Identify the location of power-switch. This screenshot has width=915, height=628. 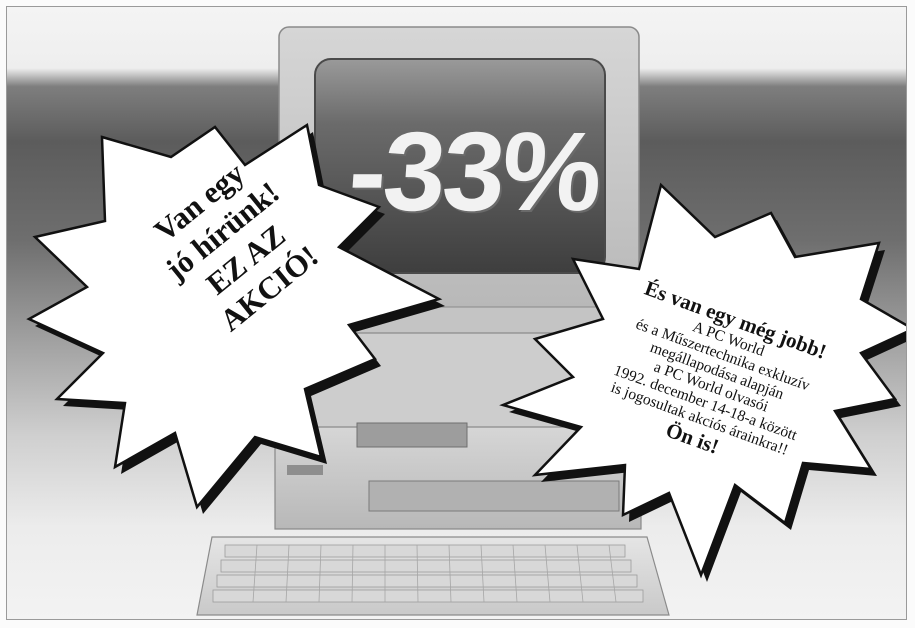
(305, 470).